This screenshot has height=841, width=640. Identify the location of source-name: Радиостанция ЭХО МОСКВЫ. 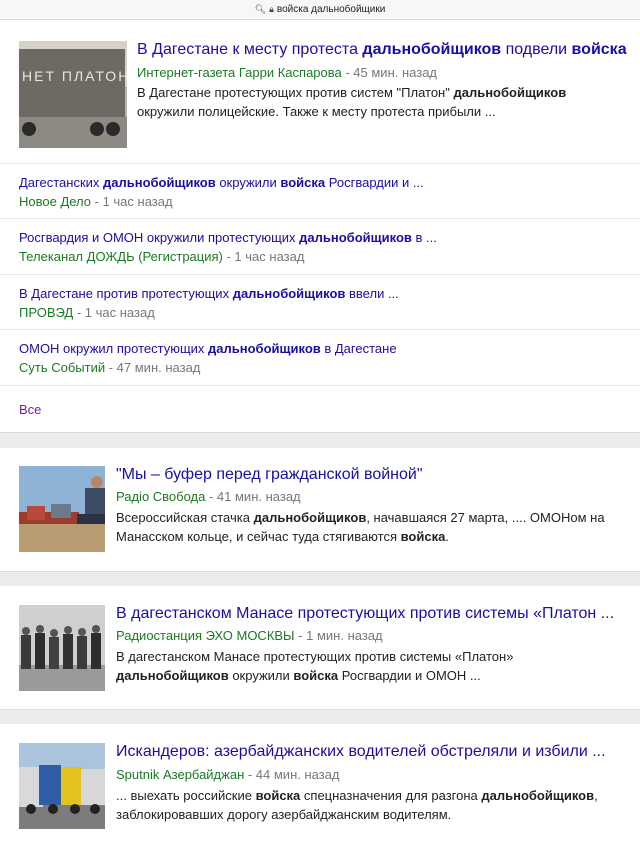
(205, 635).